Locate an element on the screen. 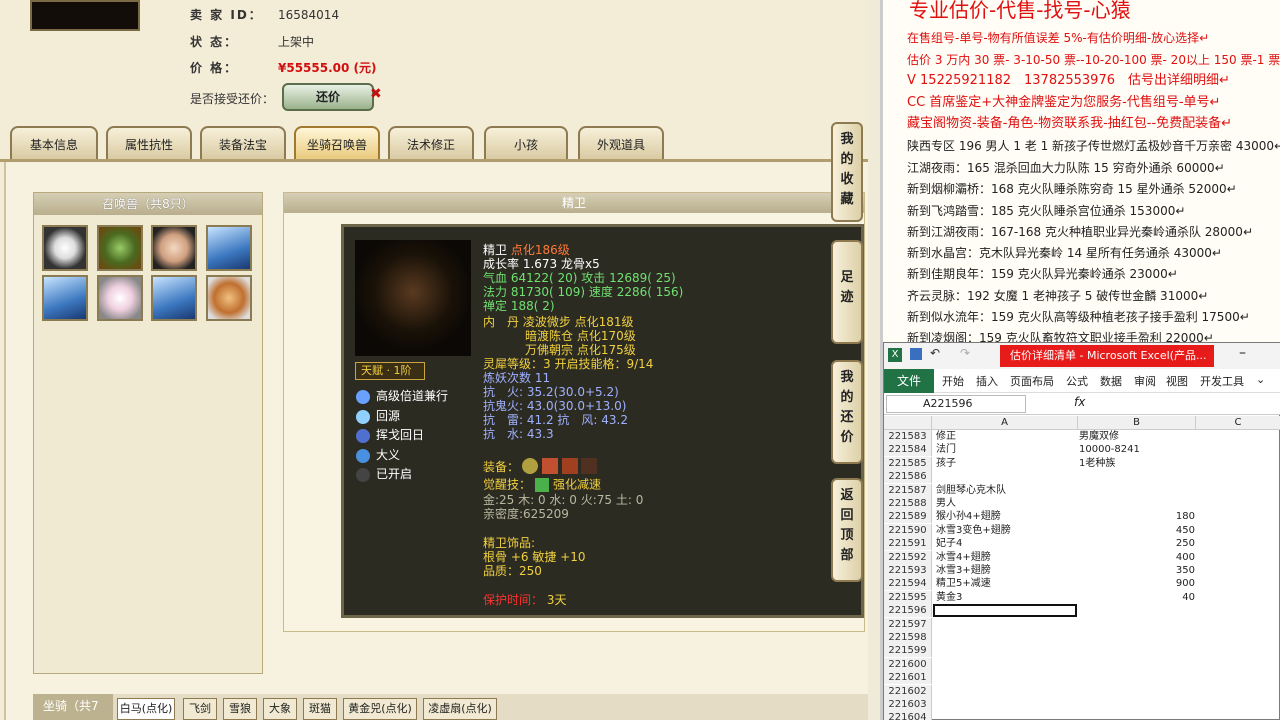 The height and width of the screenshot is (720, 1280). table-row: 221593 冰雪3+翅膀 350 is located at coordinates (1082, 570).